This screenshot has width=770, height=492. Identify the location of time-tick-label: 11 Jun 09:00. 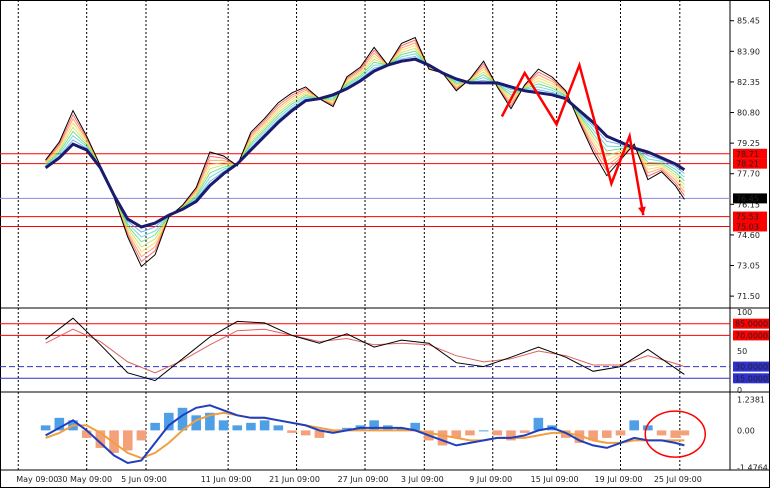
(226, 479).